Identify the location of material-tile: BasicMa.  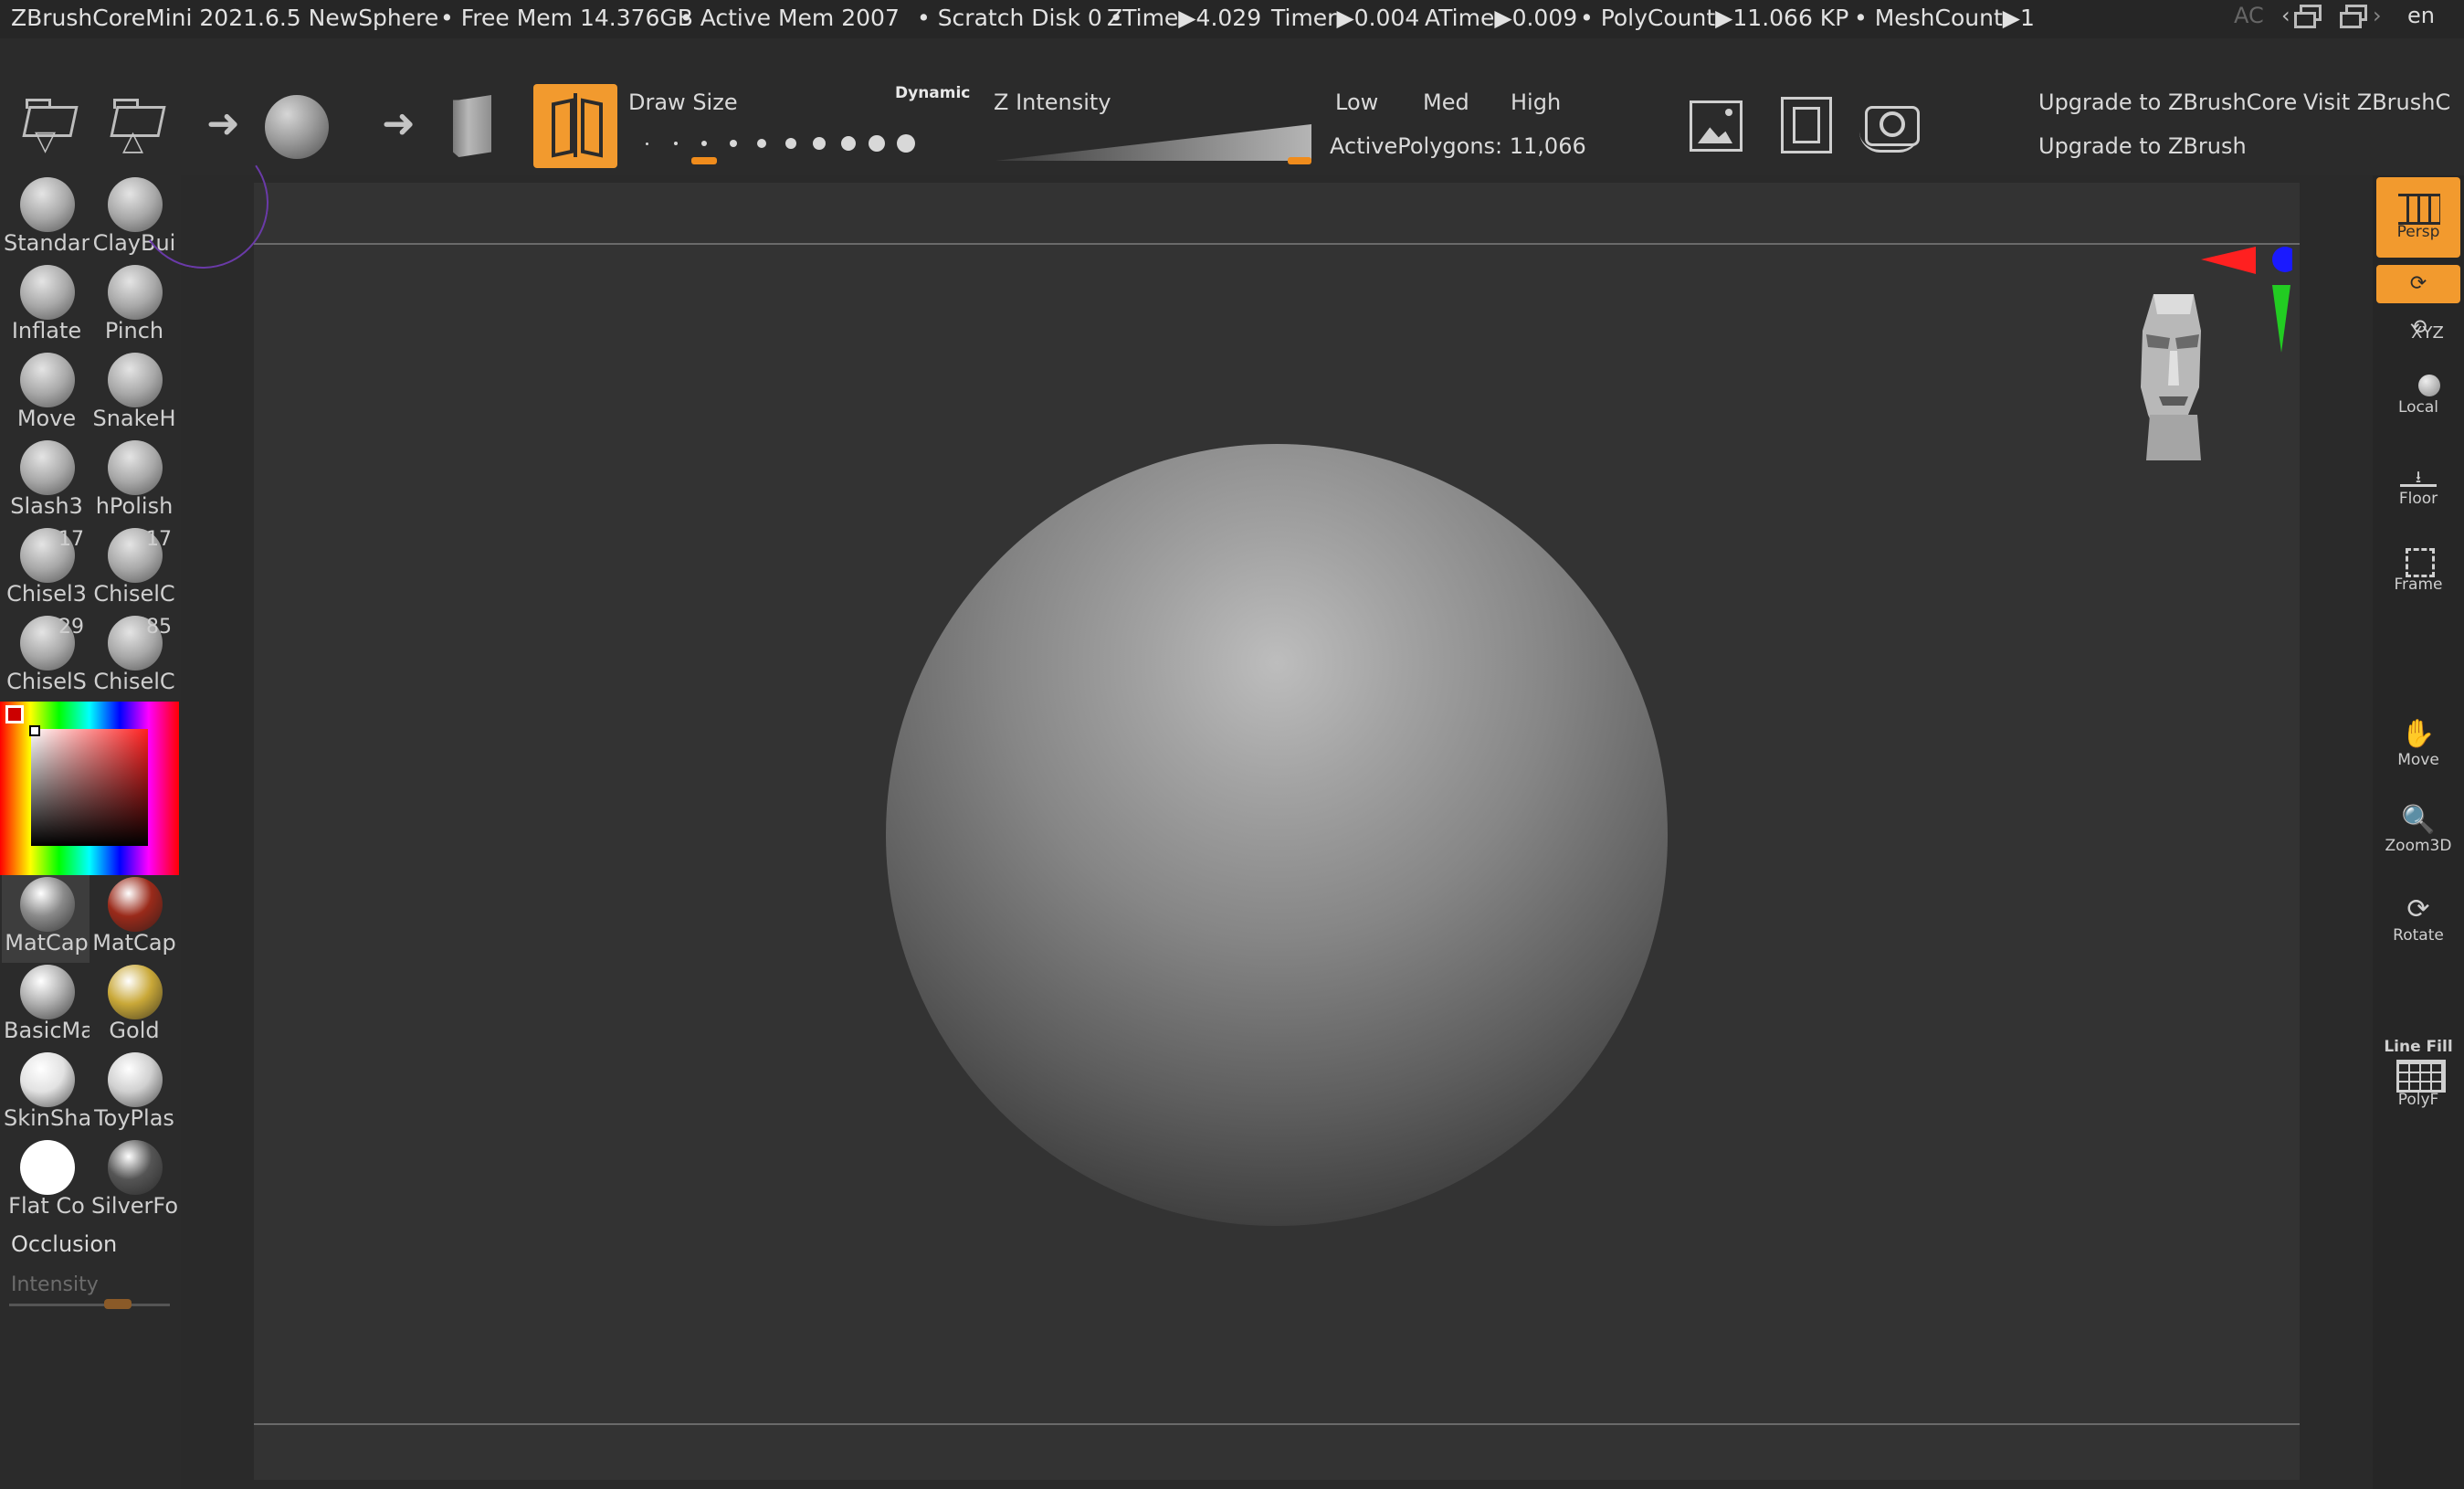
(46, 1007).